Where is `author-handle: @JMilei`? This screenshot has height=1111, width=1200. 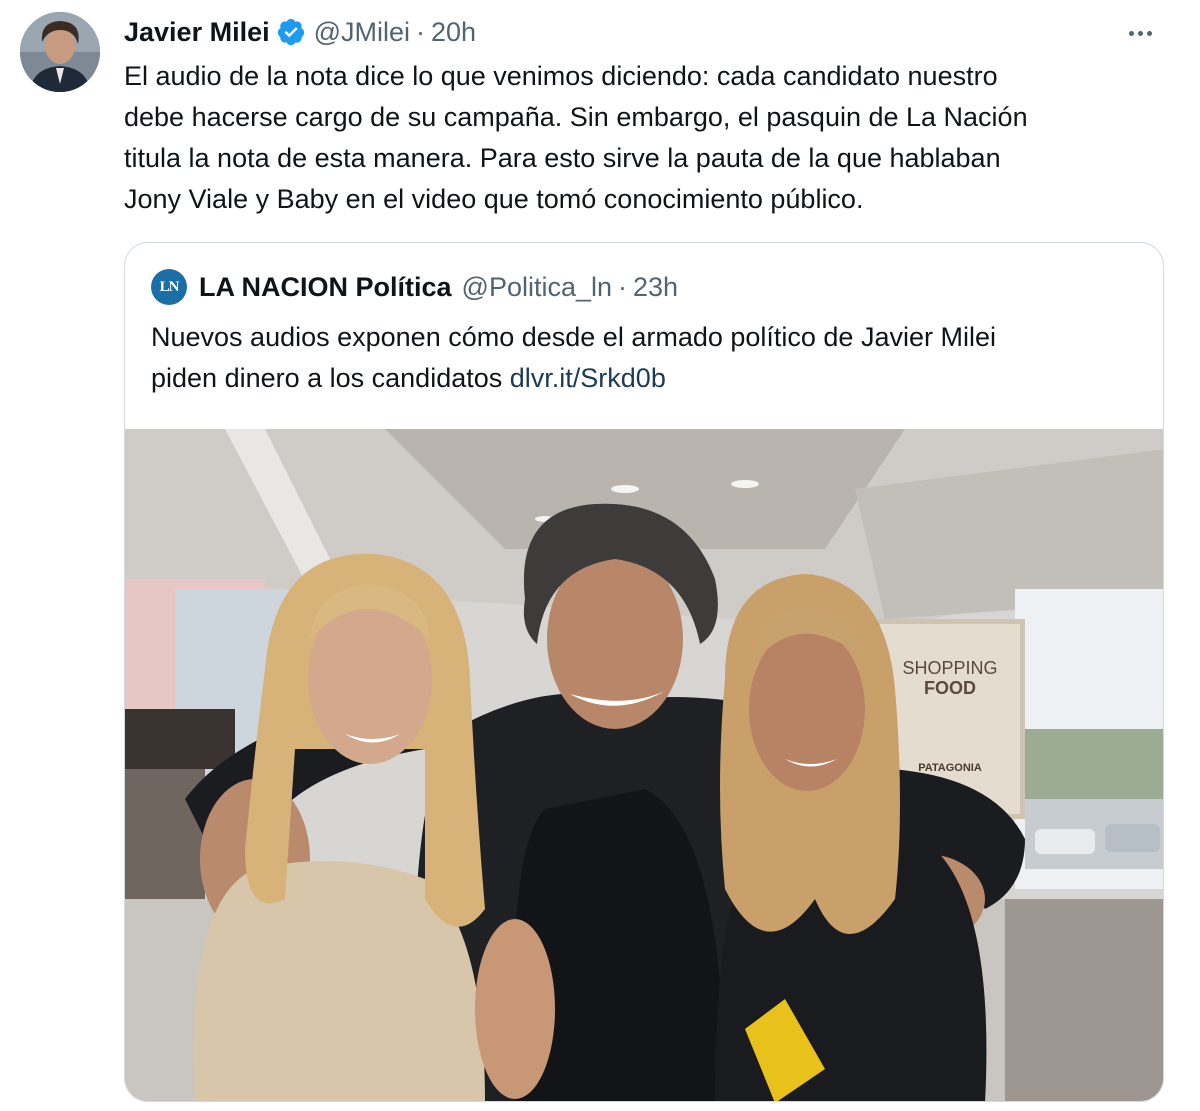 author-handle: @JMilei is located at coordinates (362, 32).